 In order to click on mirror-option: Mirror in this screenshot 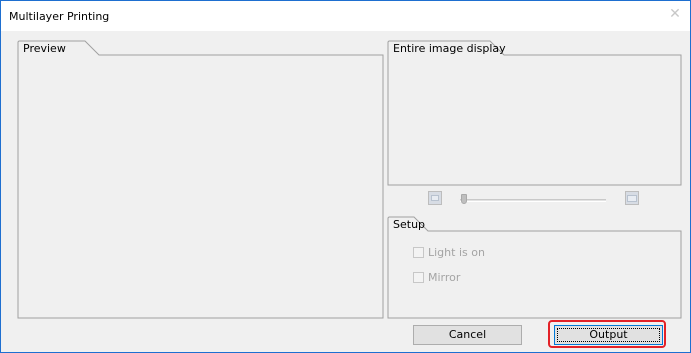, I will do `click(436, 277)`.